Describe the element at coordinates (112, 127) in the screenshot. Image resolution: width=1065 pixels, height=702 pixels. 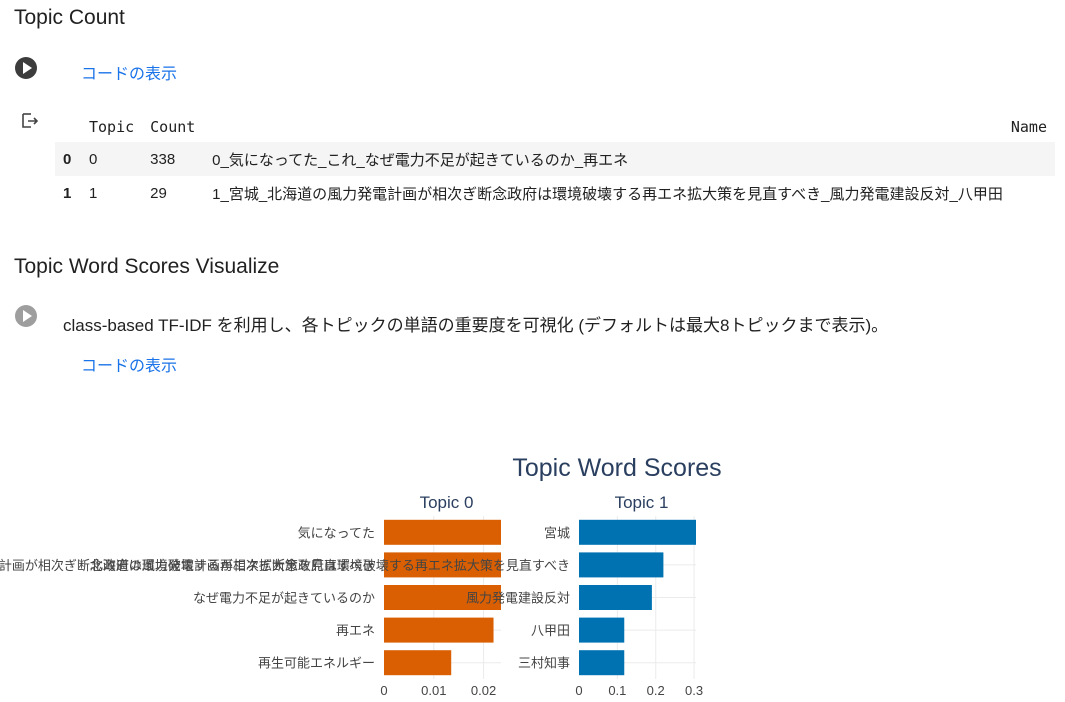
I see `column-header-topic: Topic` at that location.